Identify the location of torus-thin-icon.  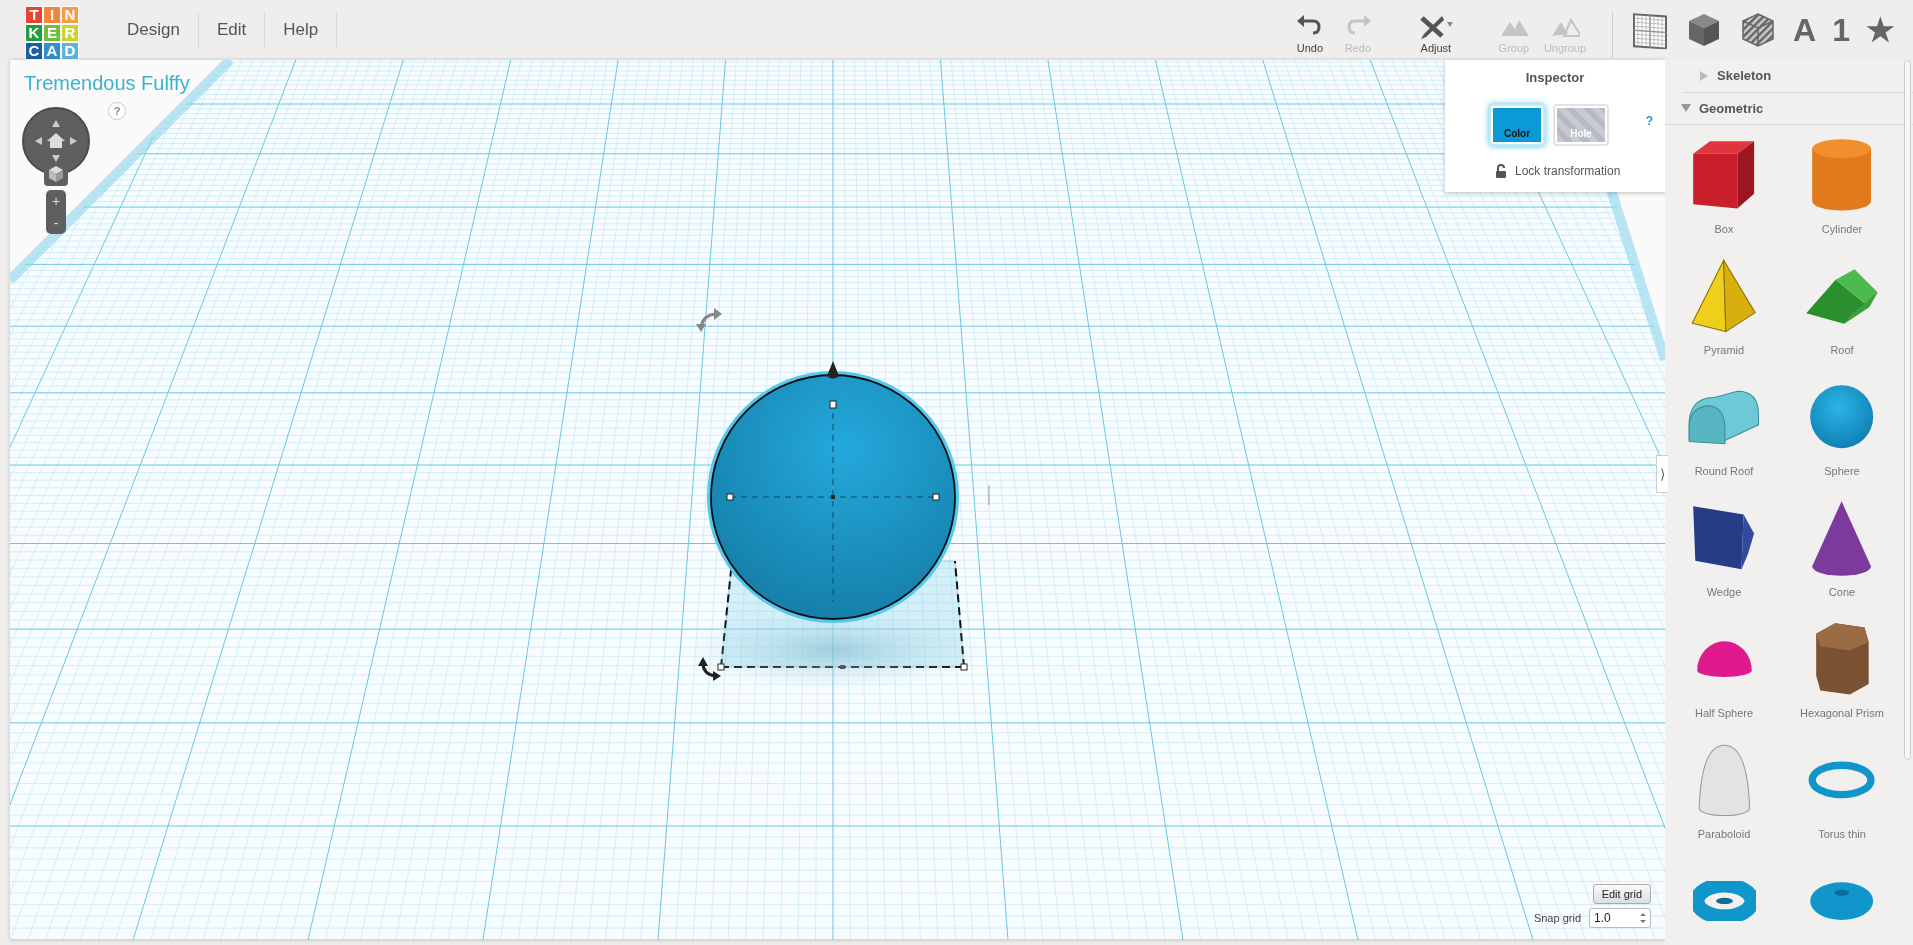
(1842, 780).